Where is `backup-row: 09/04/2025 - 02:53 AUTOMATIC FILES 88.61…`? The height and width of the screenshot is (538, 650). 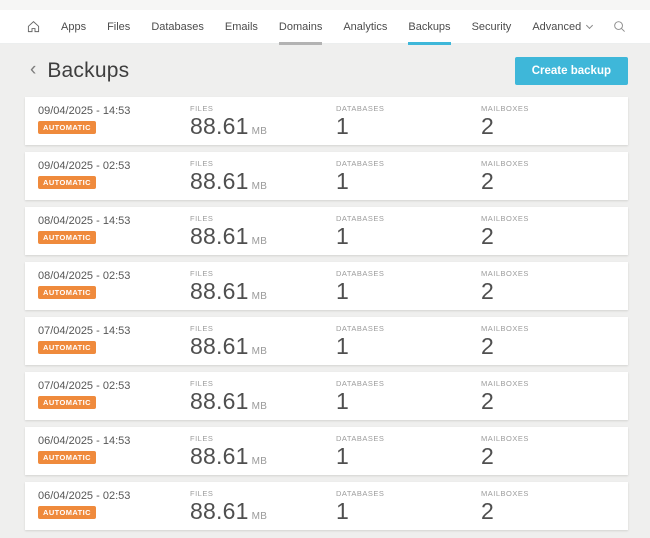
backup-row: 09/04/2025 - 02:53 AUTOMATIC FILES 88.61… is located at coordinates (326, 176).